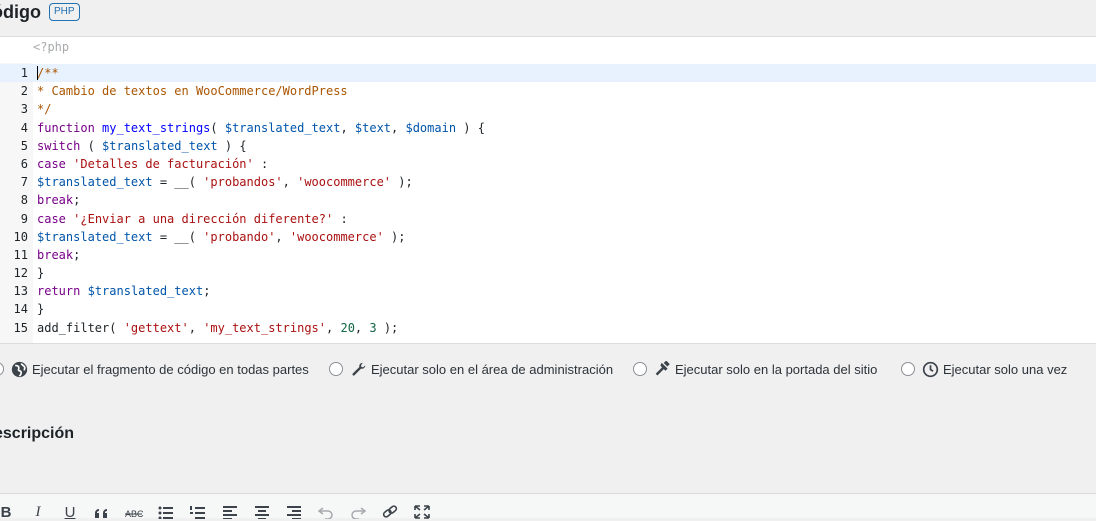 This screenshot has width=1096, height=521. I want to click on code-token: 'Detalles de facturación', so click(163, 163).